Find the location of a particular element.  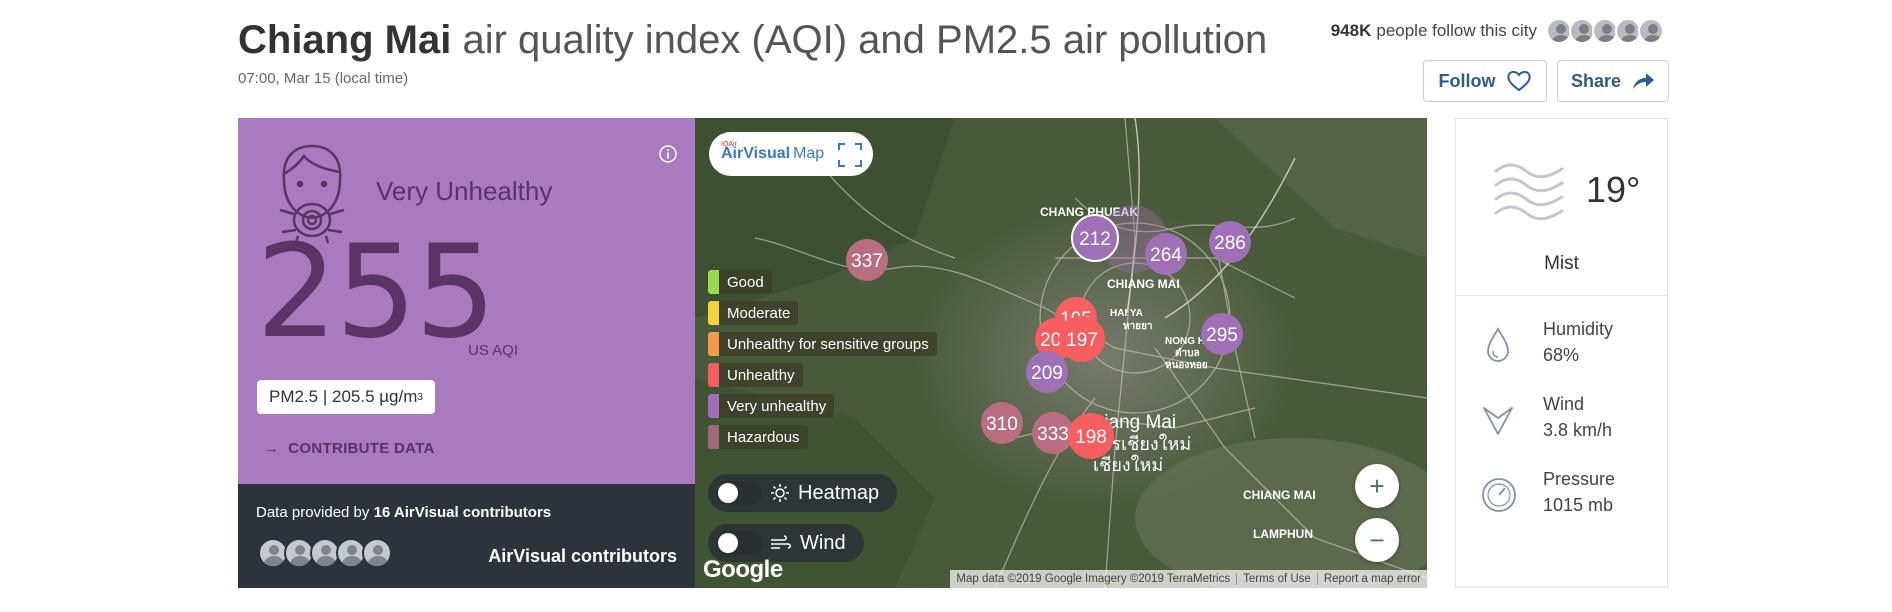

svg-text: 337 is located at coordinates (867, 261).